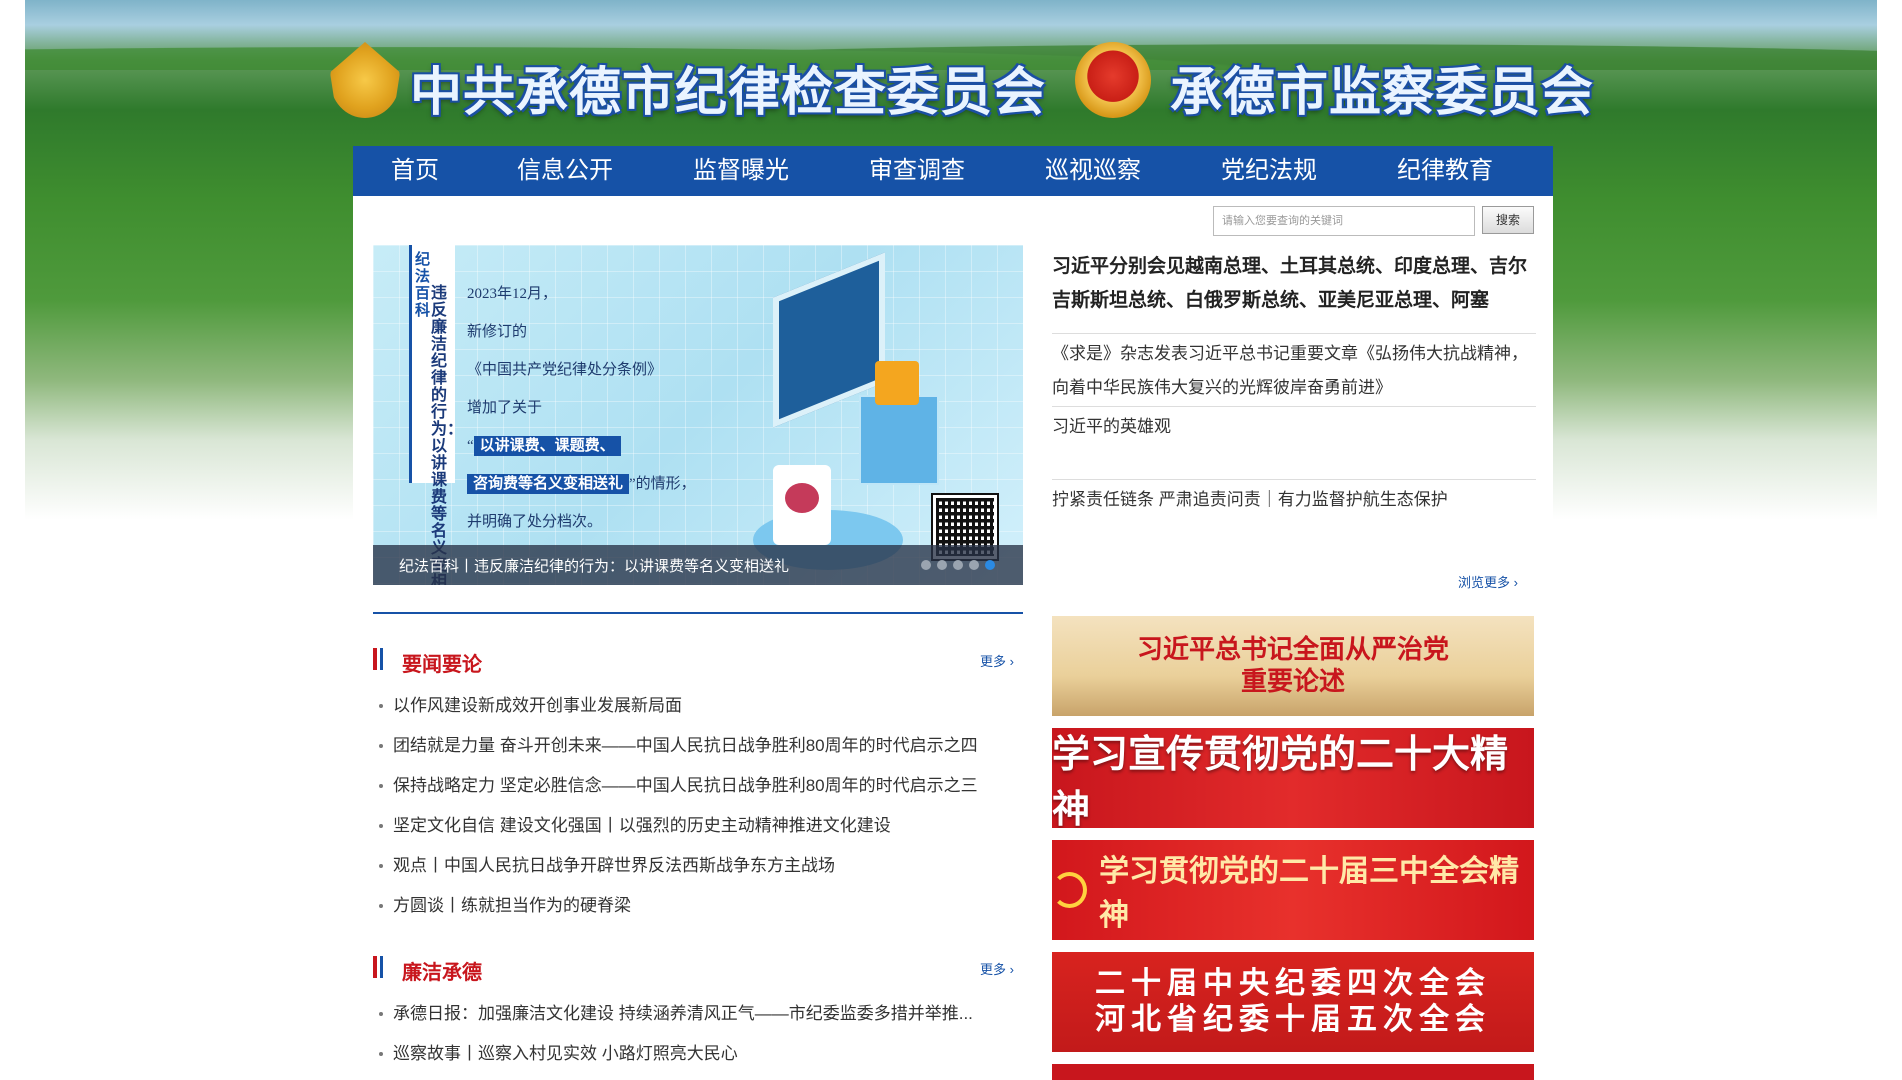 This screenshot has width=1902, height=1080. What do you see at coordinates (1292, 681) in the screenshot?
I see `promo-line: 重要论述` at bounding box center [1292, 681].